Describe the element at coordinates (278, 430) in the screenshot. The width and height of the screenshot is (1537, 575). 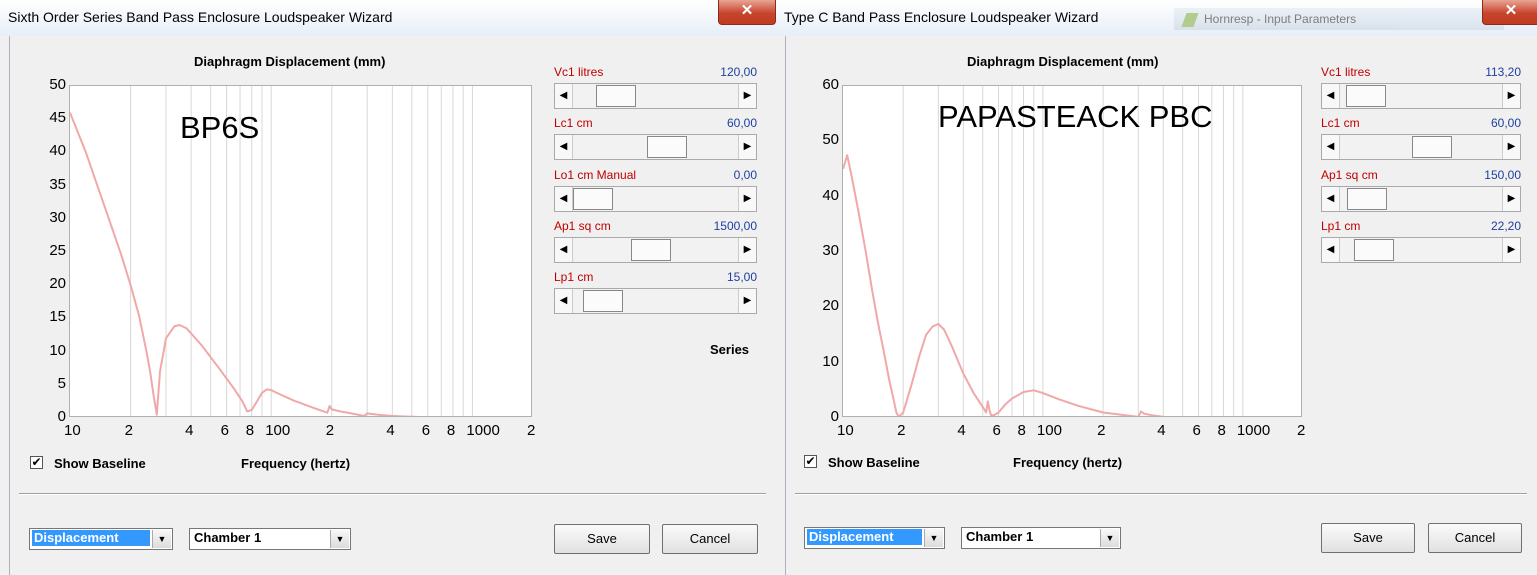
I see `left-x-tick-label: 100` at that location.